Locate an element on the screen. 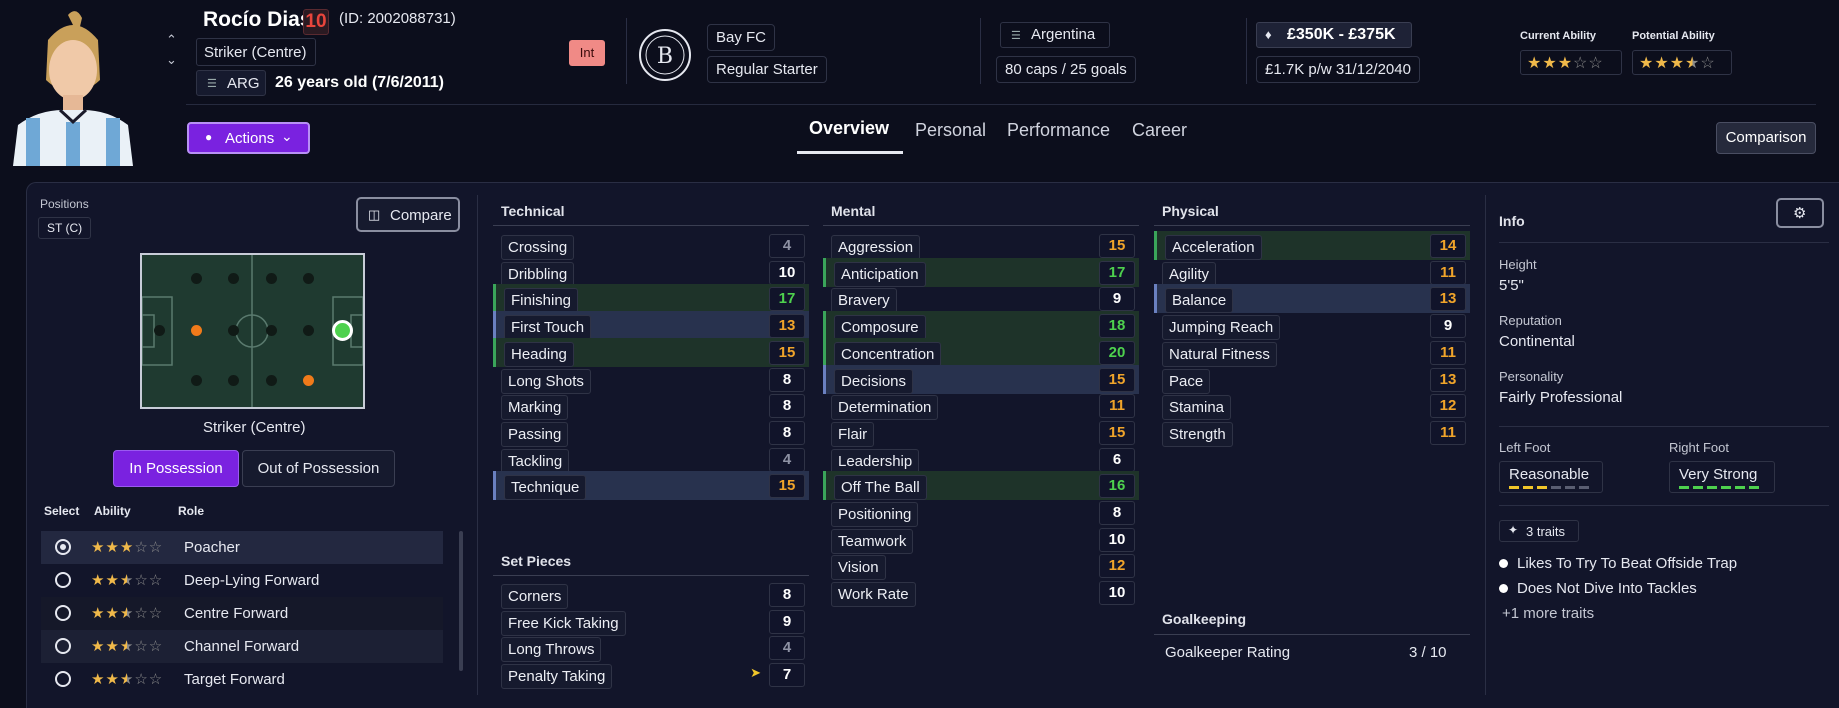  attribute-row: Corners 8 is located at coordinates (651, 594).